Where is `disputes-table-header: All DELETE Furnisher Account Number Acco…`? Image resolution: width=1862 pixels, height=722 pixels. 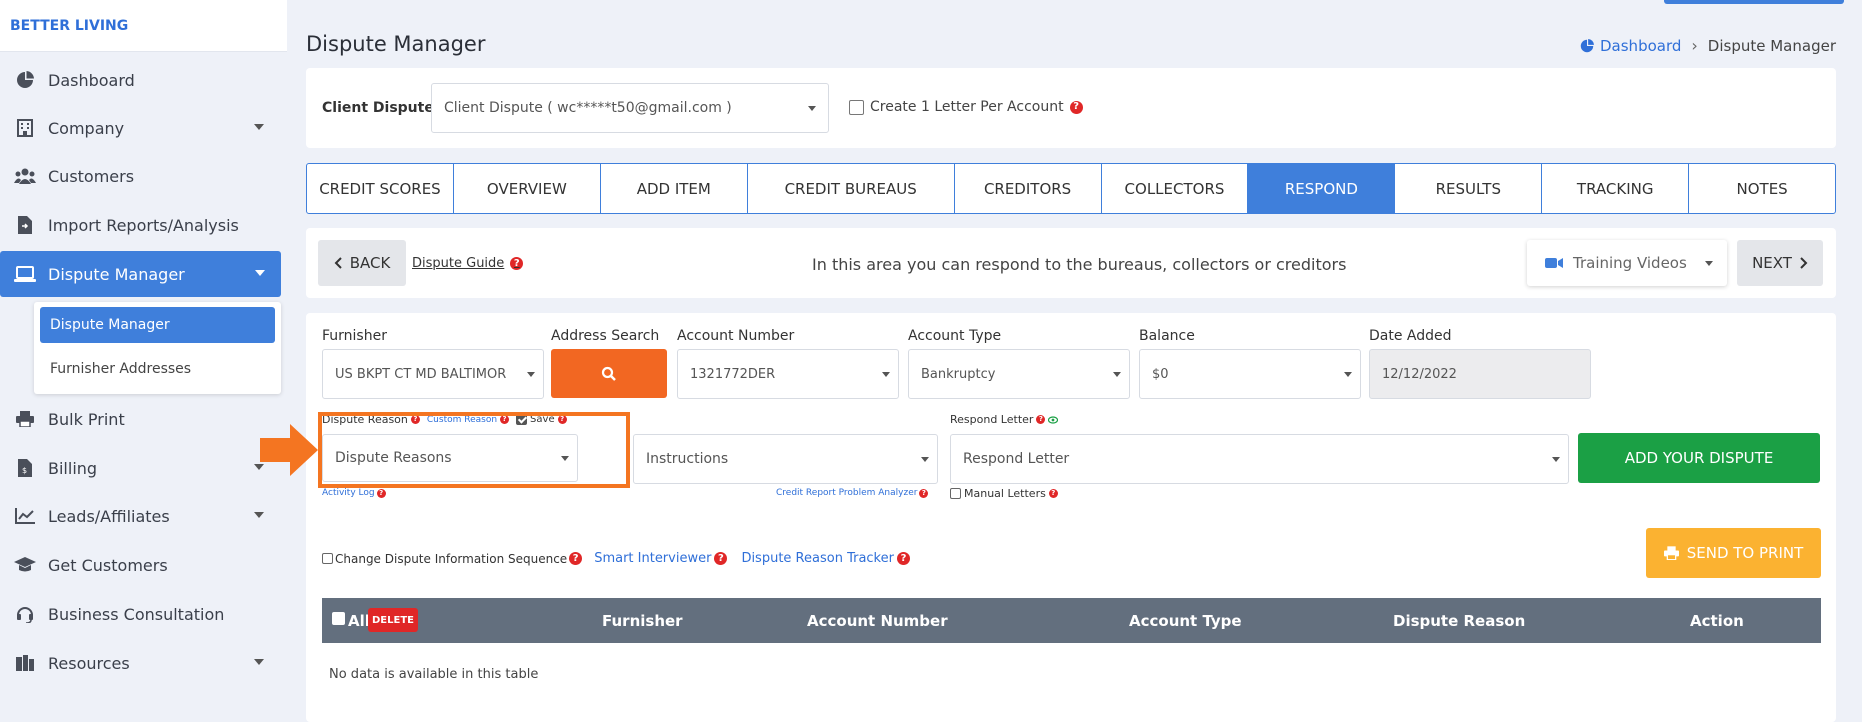 disputes-table-header: All DELETE Furnisher Account Number Acco… is located at coordinates (1071, 620).